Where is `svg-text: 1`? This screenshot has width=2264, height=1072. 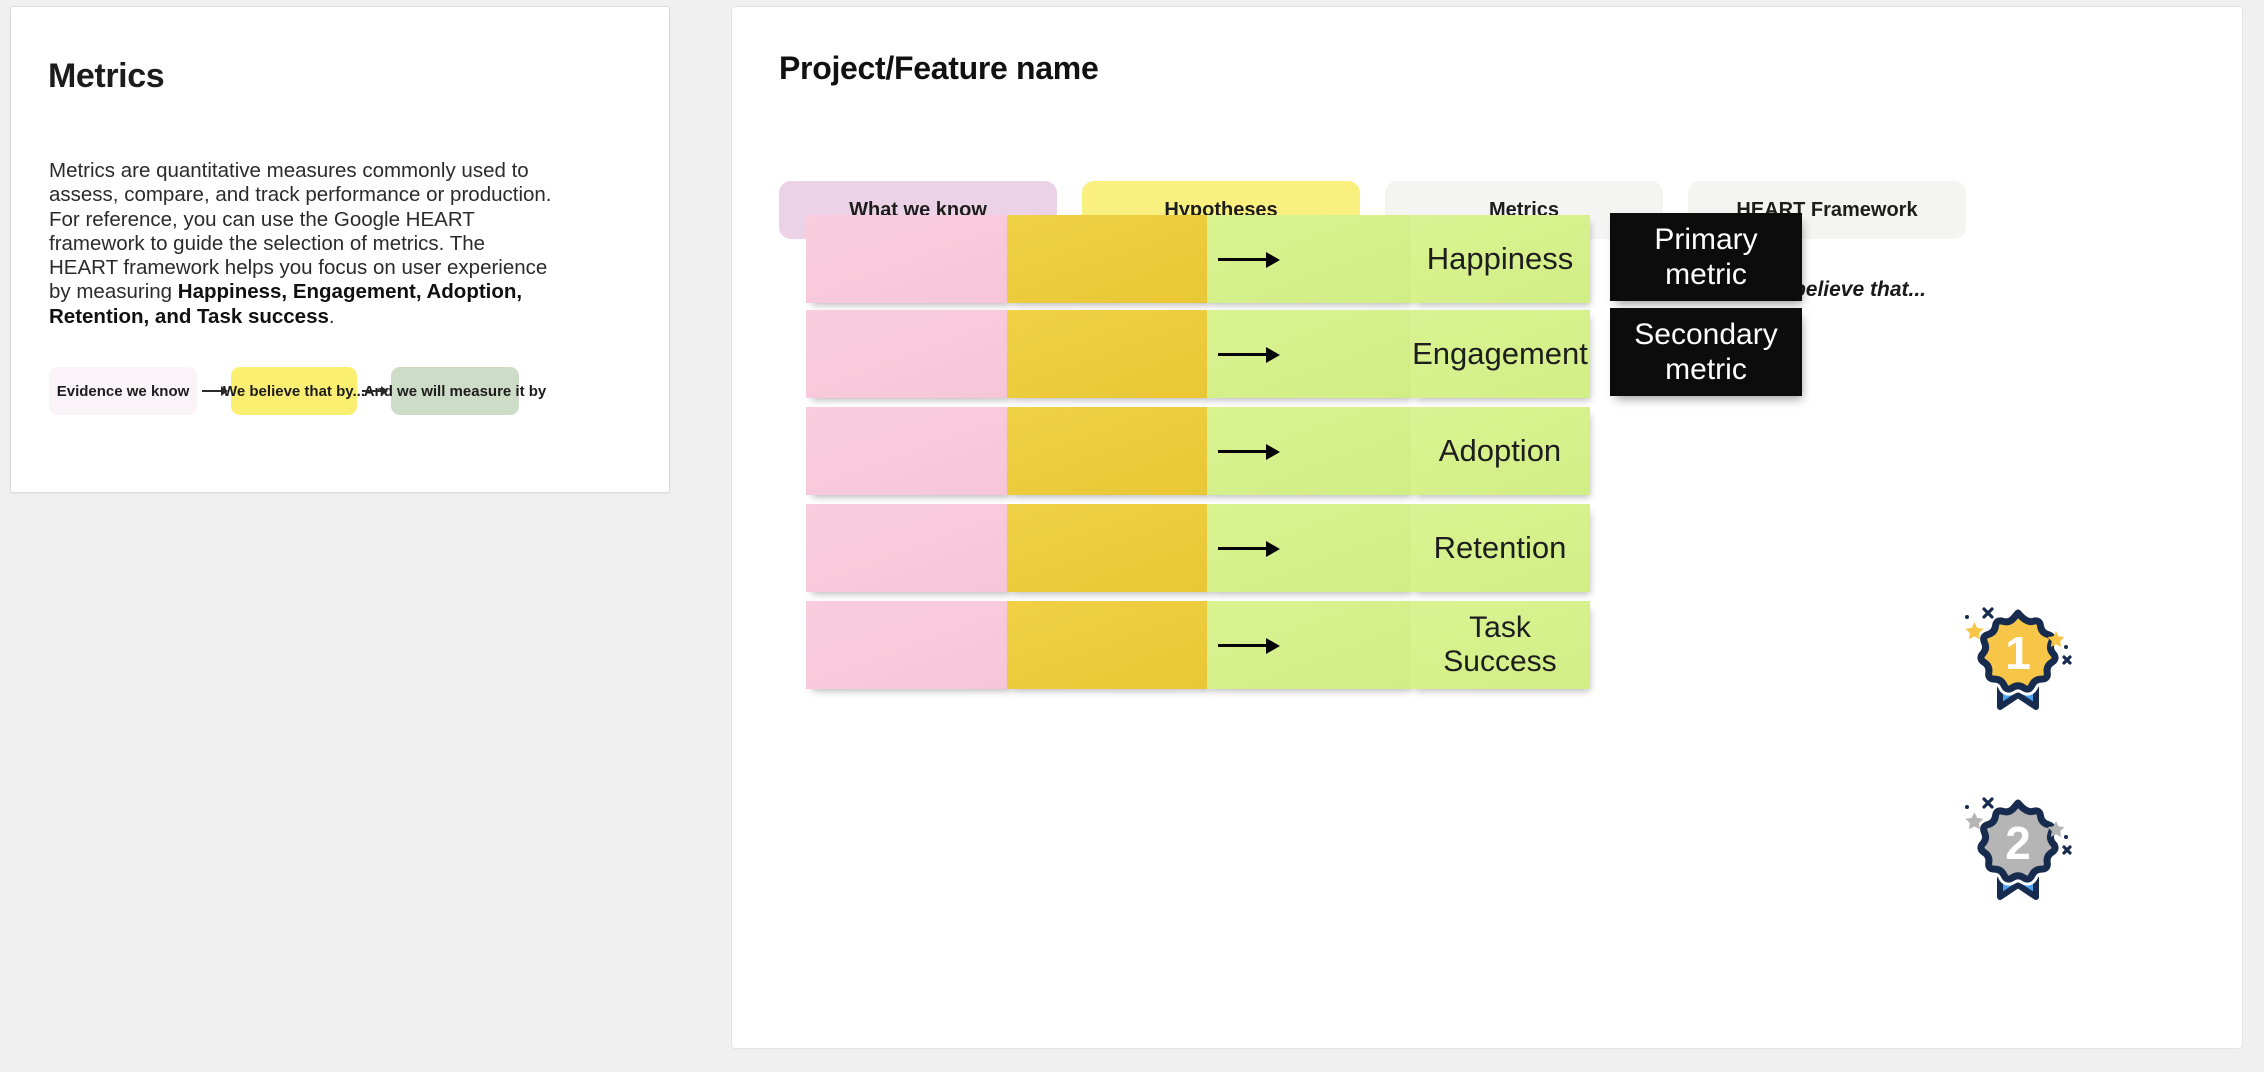
svg-text: 1 is located at coordinates (2018, 653).